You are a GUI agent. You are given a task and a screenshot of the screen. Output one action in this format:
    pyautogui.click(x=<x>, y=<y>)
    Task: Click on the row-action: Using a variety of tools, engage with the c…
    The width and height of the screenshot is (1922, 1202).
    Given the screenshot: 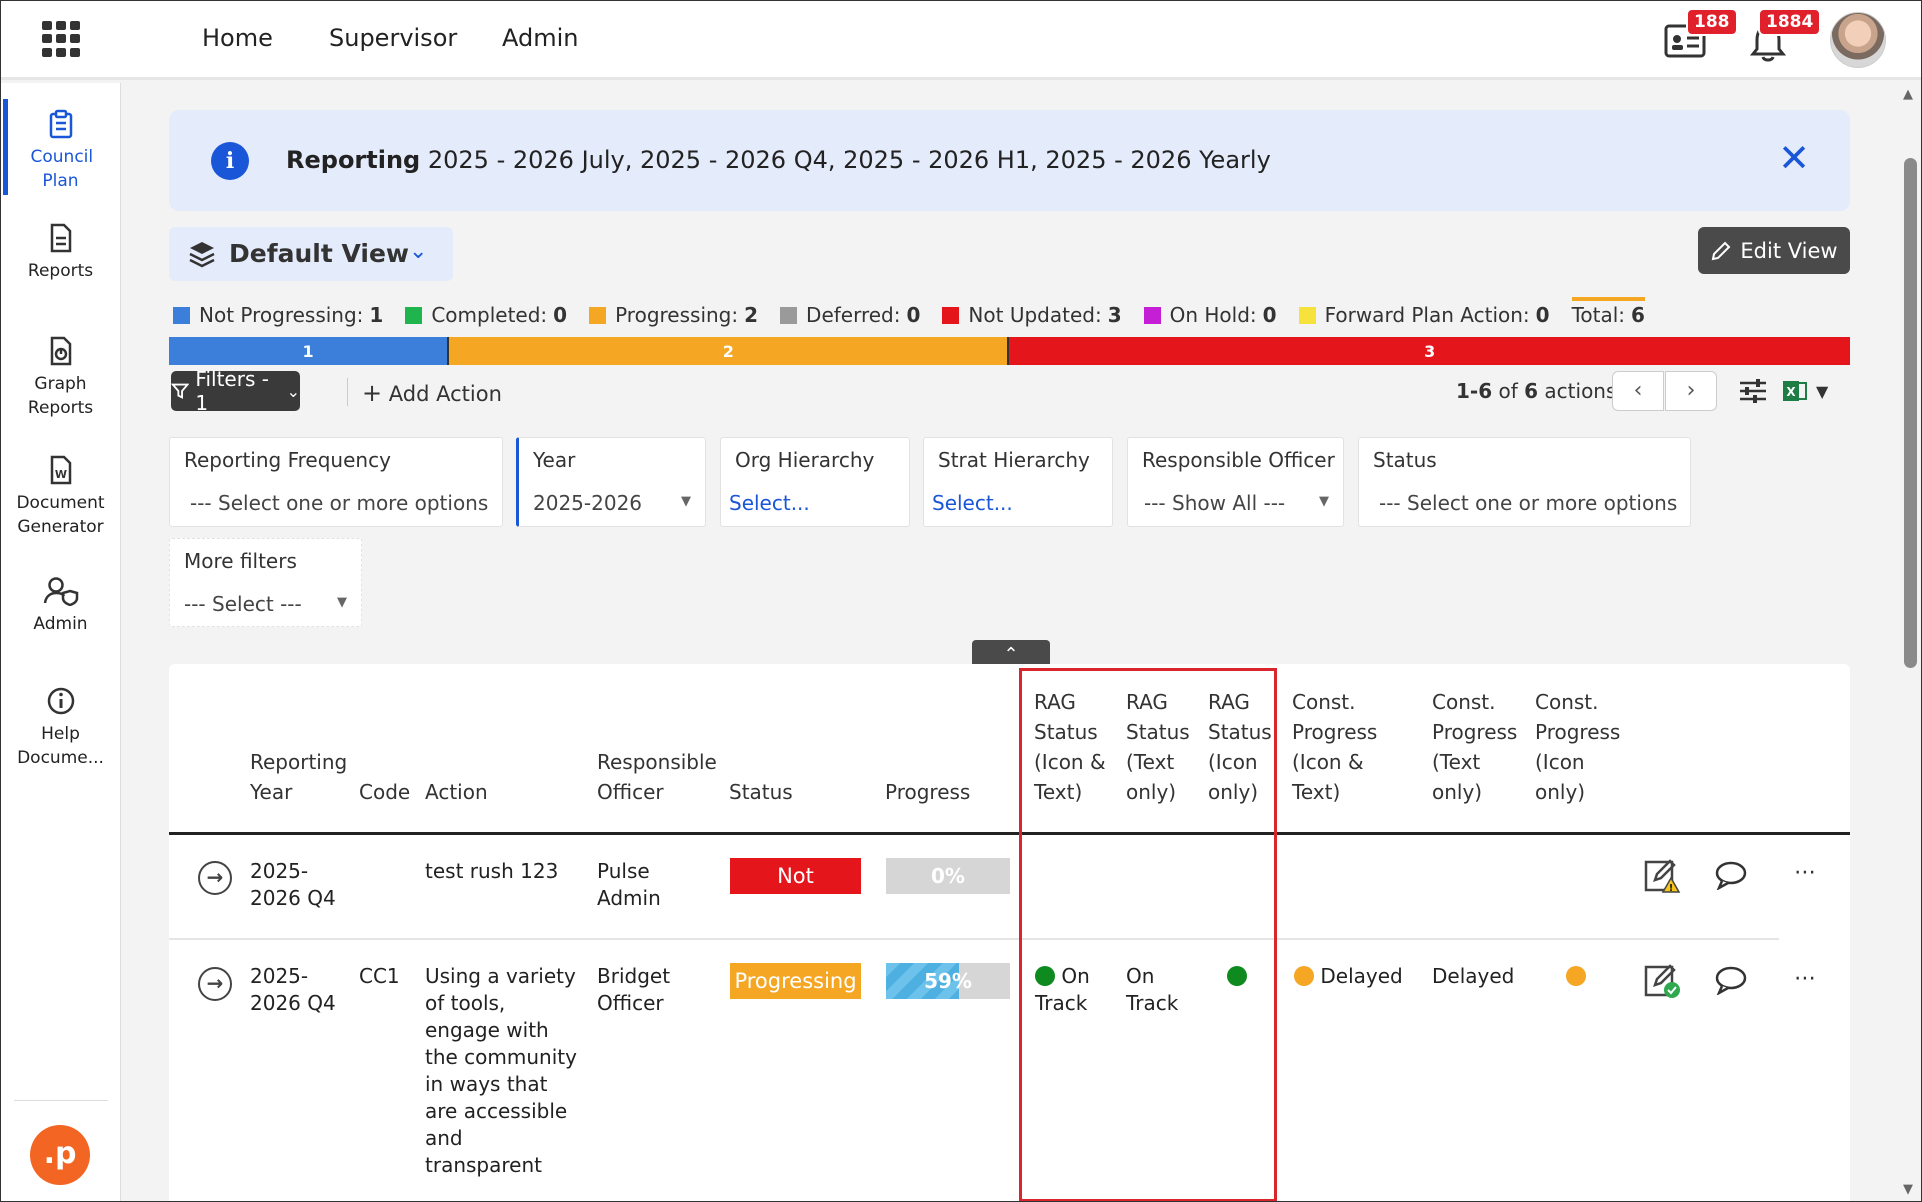 What is the action you would take?
    pyautogui.click(x=501, y=1071)
    